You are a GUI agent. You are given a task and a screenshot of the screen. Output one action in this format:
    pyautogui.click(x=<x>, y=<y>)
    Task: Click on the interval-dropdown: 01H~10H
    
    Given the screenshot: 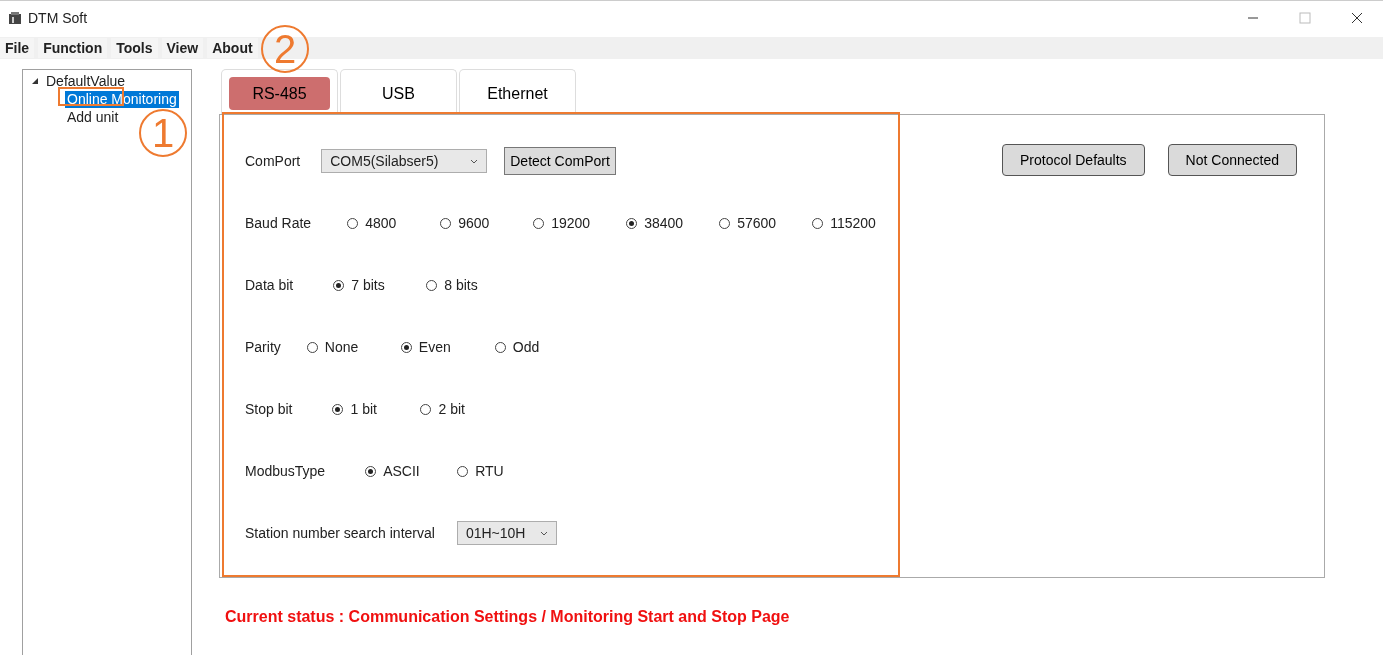 What is the action you would take?
    pyautogui.click(x=506, y=533)
    